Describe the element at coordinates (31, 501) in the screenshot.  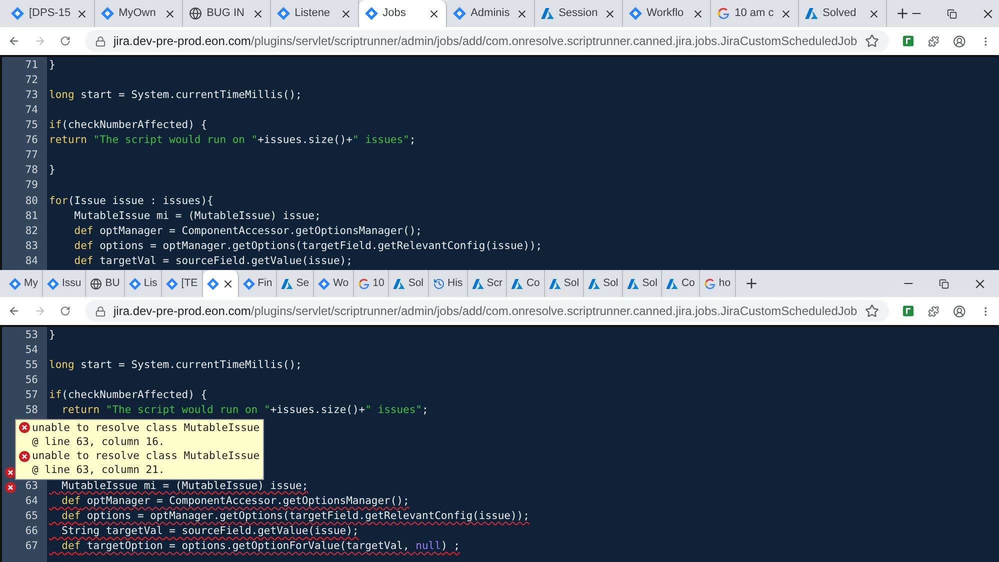
I see `line-number: 64` at that location.